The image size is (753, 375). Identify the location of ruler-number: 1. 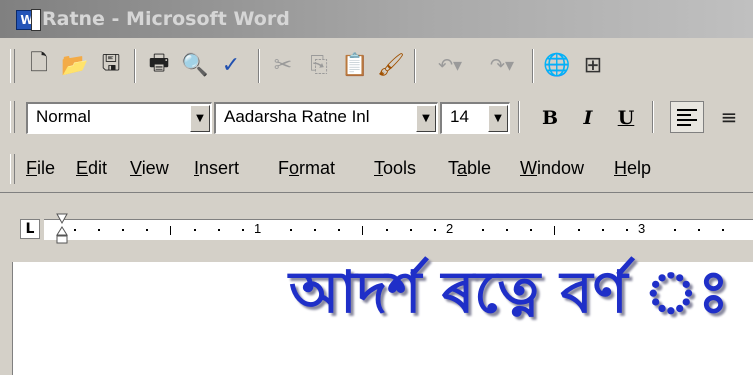
(258, 228).